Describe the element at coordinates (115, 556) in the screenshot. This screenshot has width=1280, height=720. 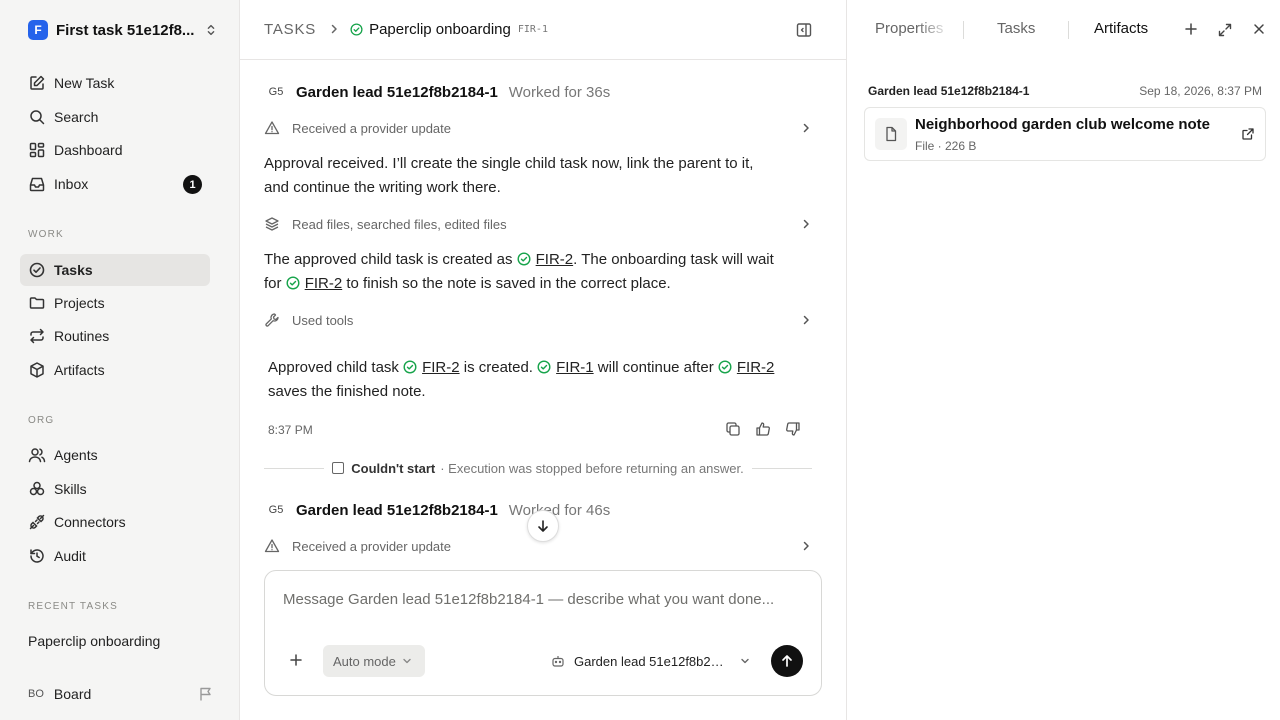
I see `sidebar-item-audit: Audit` at that location.